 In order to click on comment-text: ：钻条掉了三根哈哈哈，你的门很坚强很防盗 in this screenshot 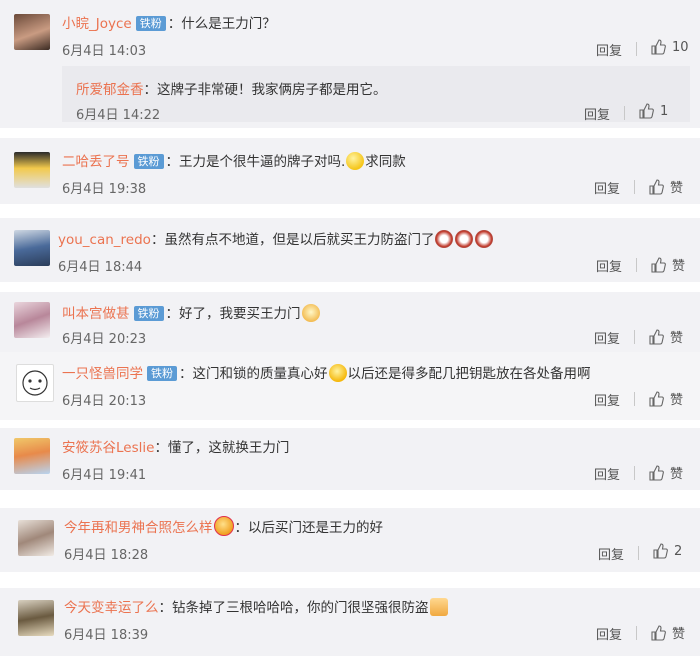, I will do `click(293, 608)`.